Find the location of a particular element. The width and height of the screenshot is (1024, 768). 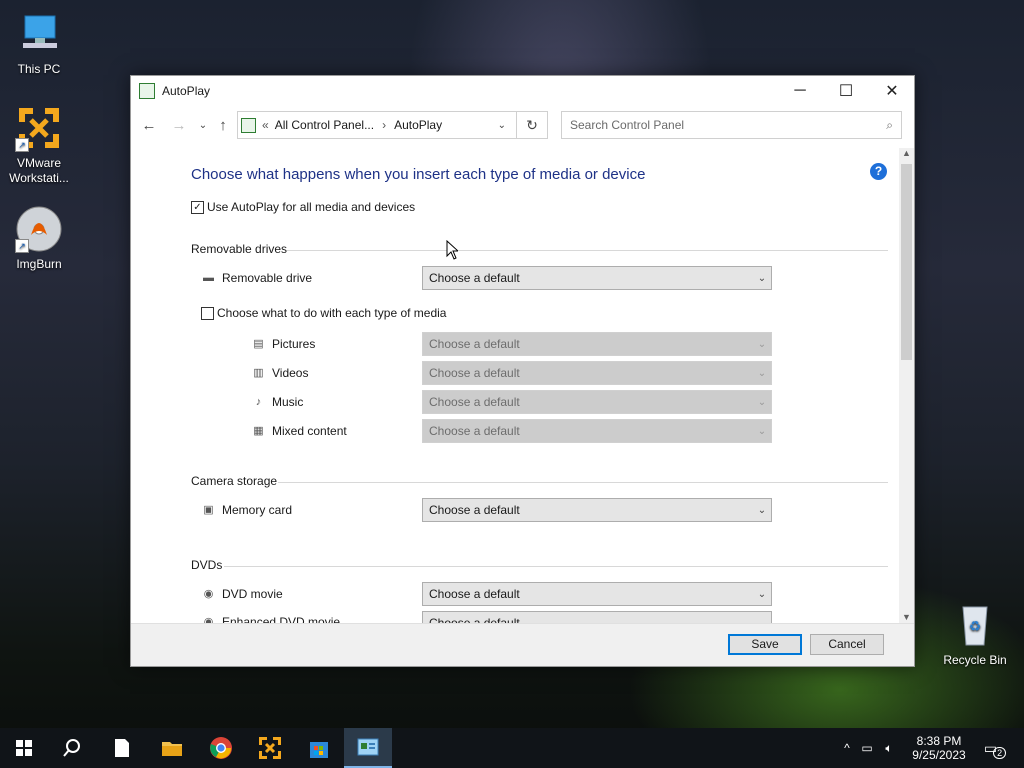

desktop-icon-label: Recycle Bin is located at coordinates (975, 660).